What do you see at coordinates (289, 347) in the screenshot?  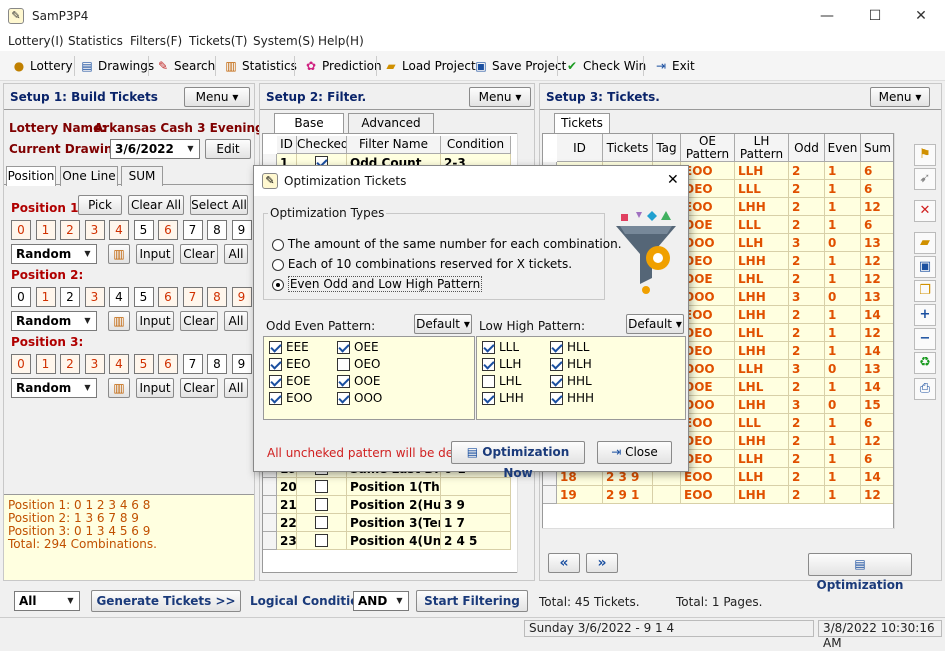 I see `odd-even-pattern-eee: EEE` at bounding box center [289, 347].